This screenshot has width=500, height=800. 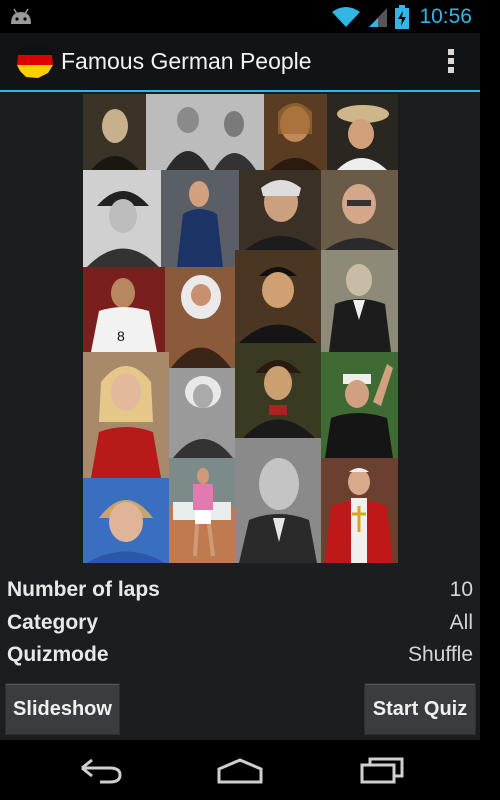 I want to click on setting-category: Category All, so click(x=240, y=623).